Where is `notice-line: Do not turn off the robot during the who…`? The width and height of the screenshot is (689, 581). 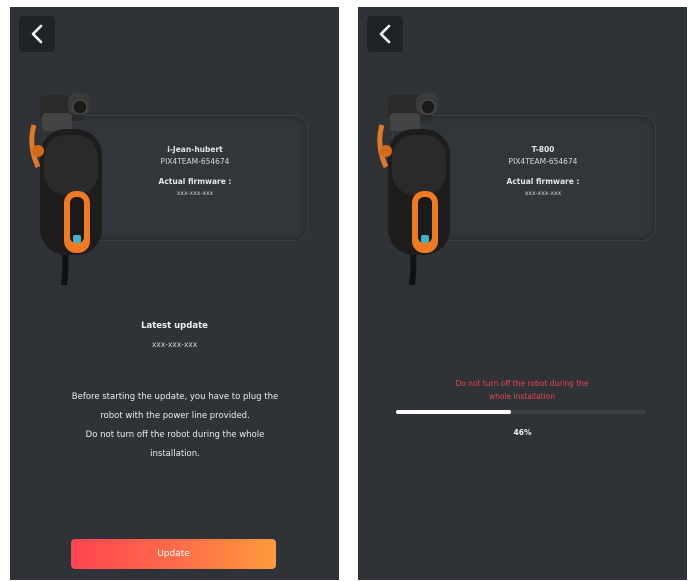 notice-line: Do not turn off the robot during the who… is located at coordinates (175, 435).